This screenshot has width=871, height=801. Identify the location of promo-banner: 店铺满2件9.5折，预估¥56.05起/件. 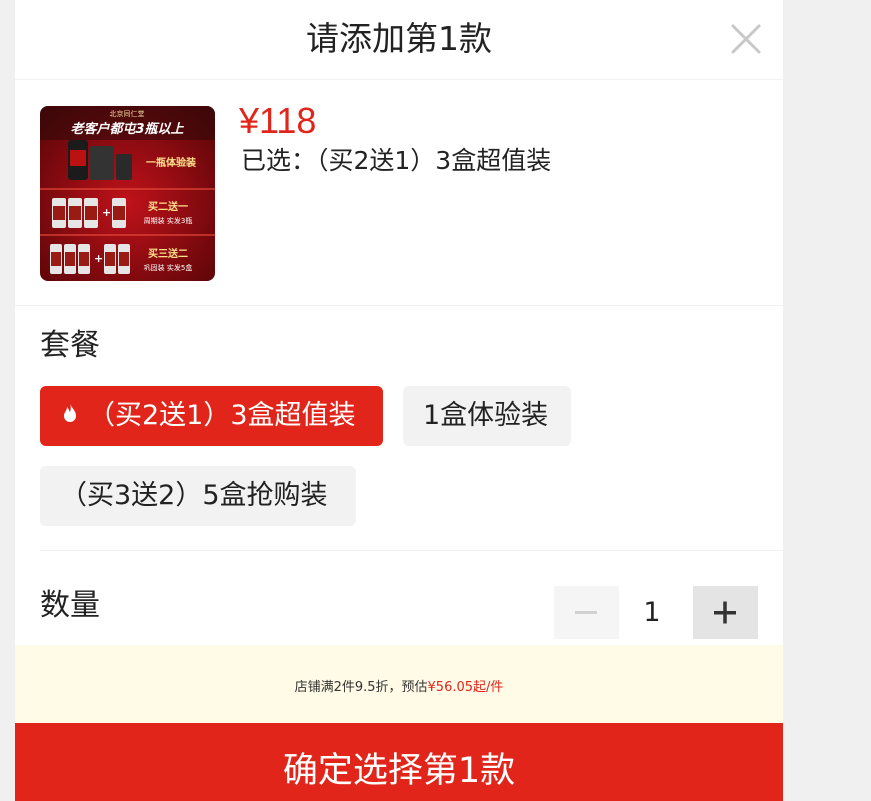
(399, 684).